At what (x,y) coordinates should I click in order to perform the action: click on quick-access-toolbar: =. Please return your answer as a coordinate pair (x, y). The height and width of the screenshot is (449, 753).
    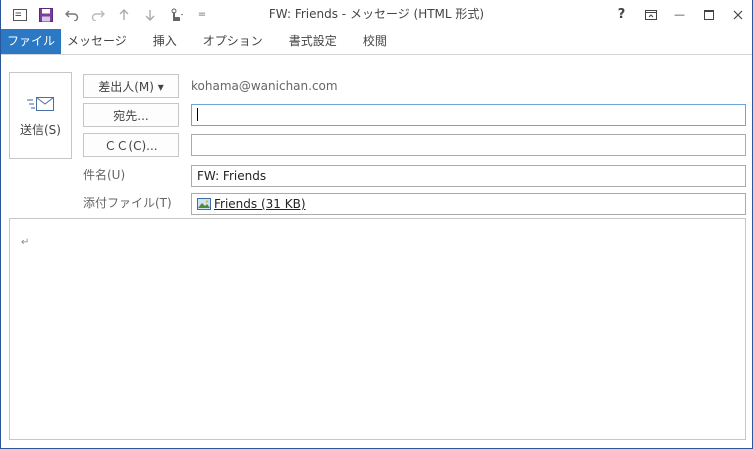
    Looking at the image, I should click on (108, 14).